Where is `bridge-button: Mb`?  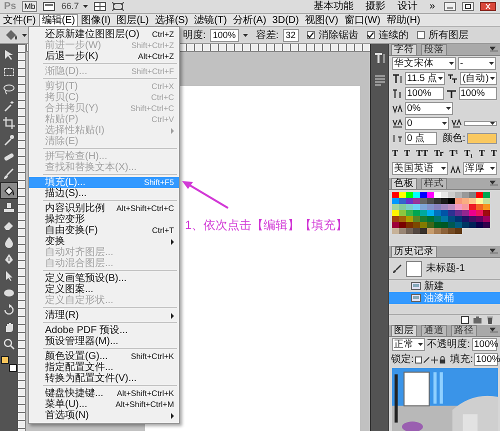
bridge-button: Mb is located at coordinates (30, 6).